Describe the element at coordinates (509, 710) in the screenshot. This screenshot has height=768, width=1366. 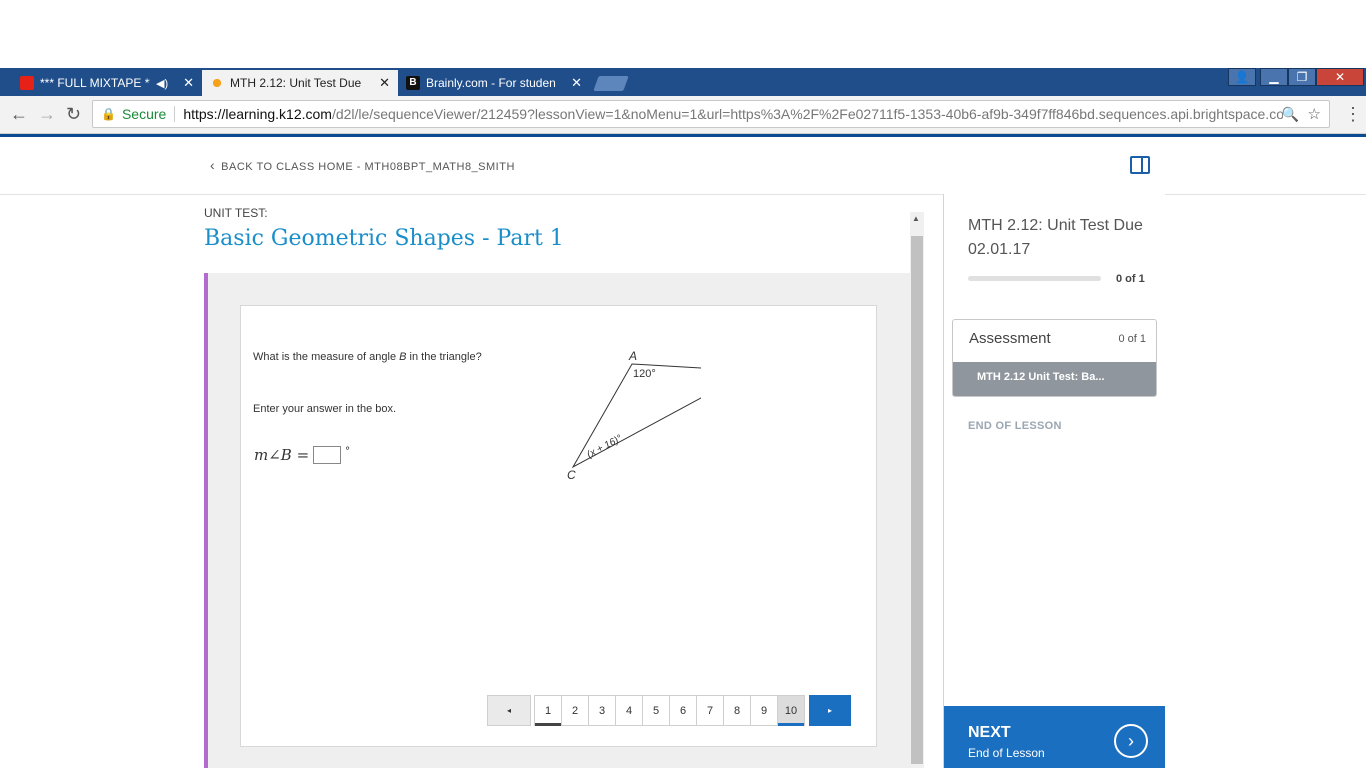
I see `previous-question-button: ◂` at that location.